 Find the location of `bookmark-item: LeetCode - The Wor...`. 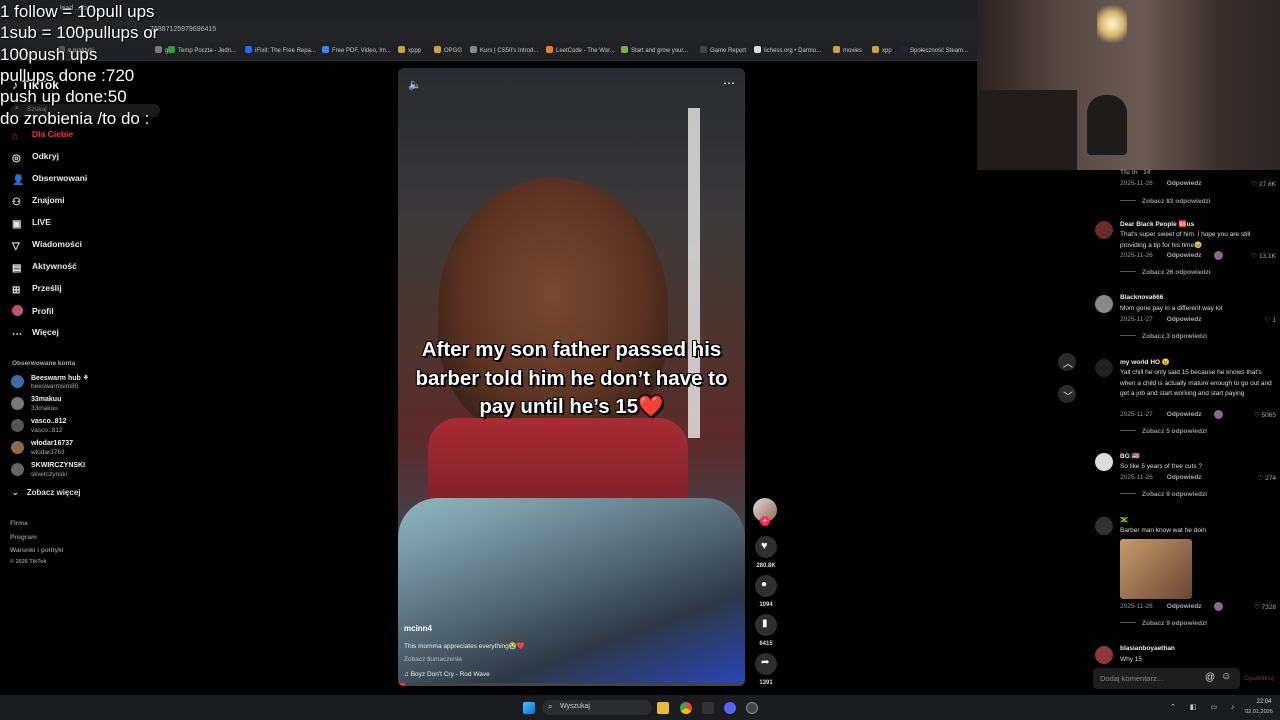

bookmark-item: LeetCode - The Wor... is located at coordinates (580, 50).